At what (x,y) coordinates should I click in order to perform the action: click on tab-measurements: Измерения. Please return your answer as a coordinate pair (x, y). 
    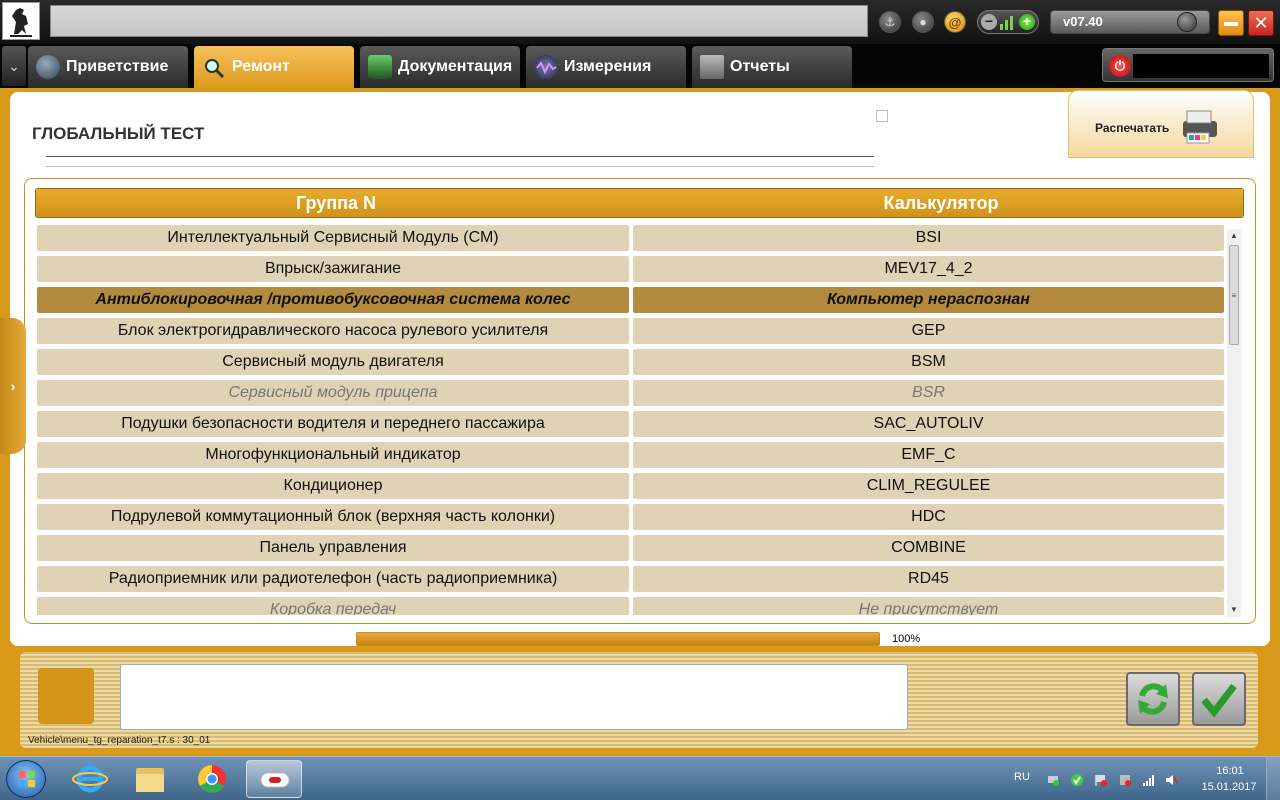
    Looking at the image, I should click on (606, 67).